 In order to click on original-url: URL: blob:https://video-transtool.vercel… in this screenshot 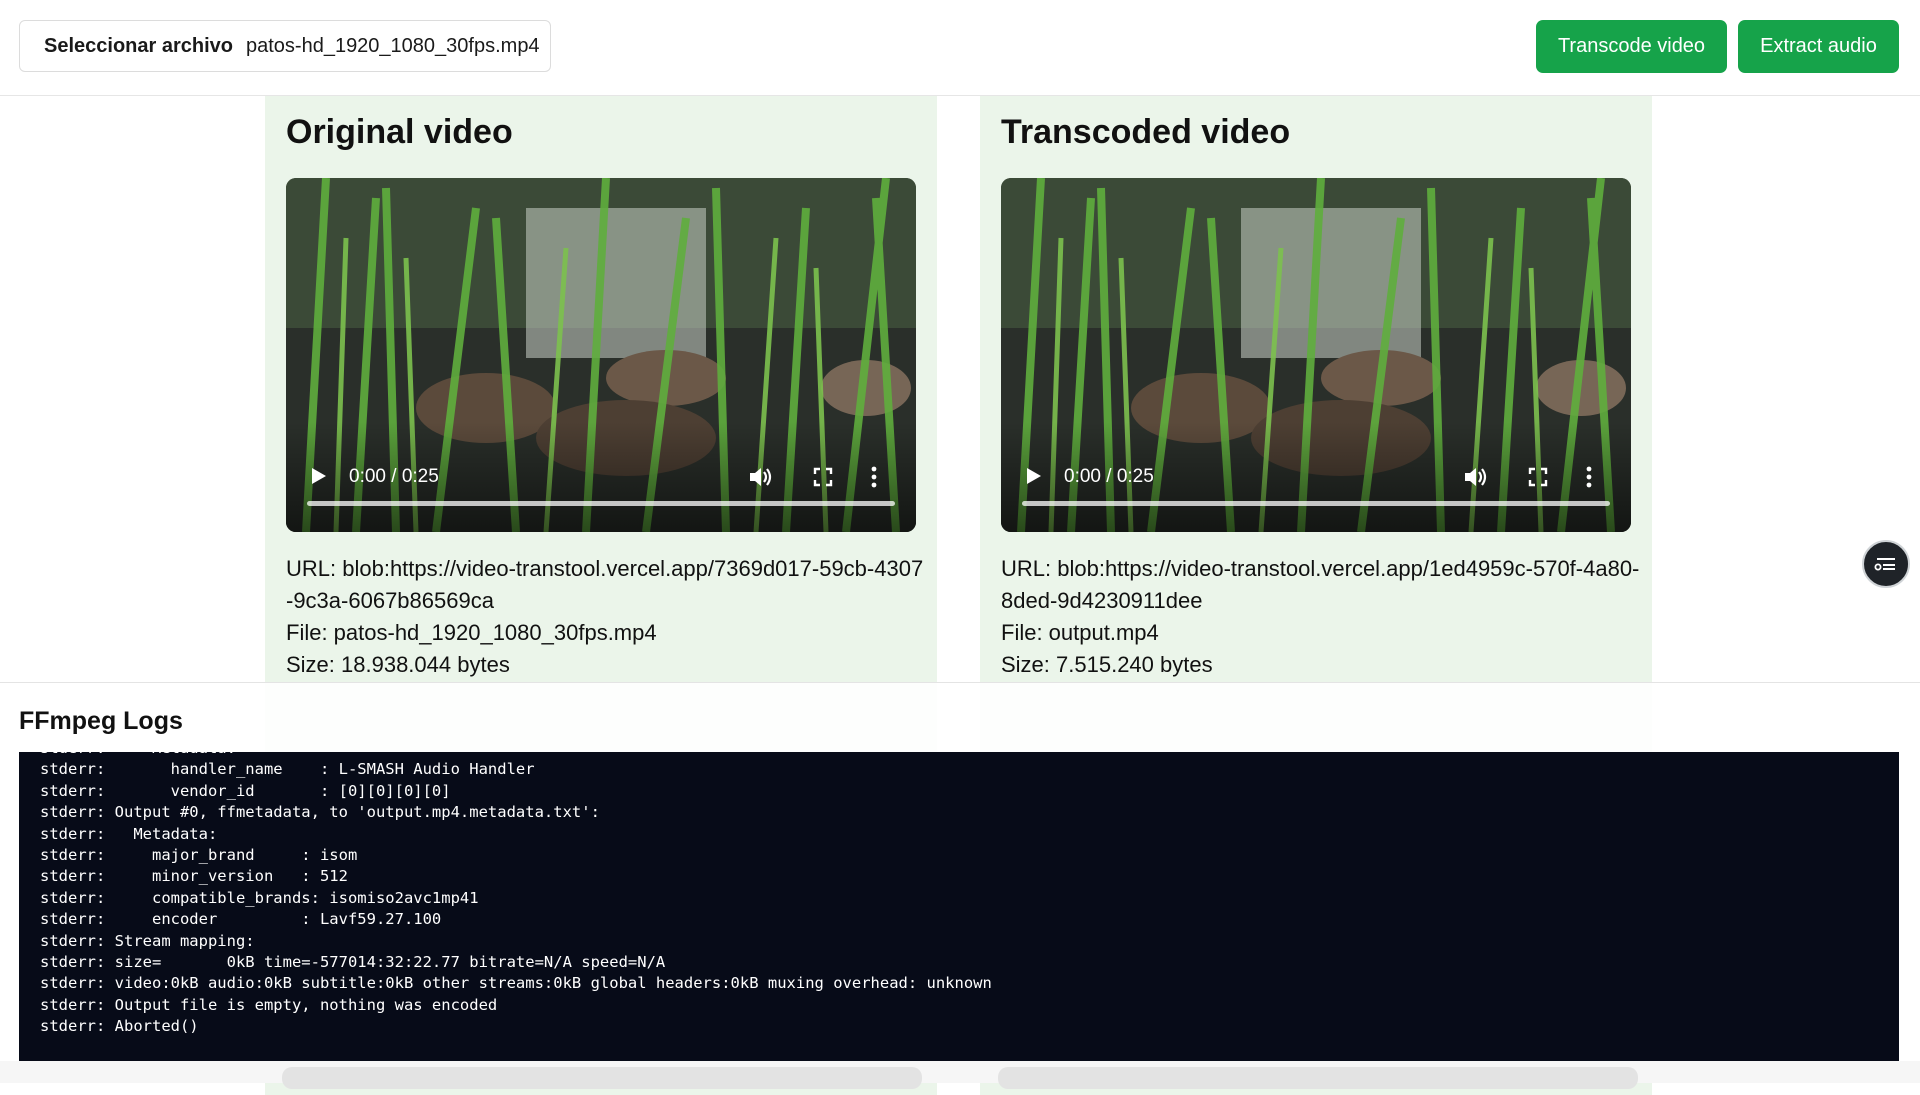, I will do `click(605, 584)`.